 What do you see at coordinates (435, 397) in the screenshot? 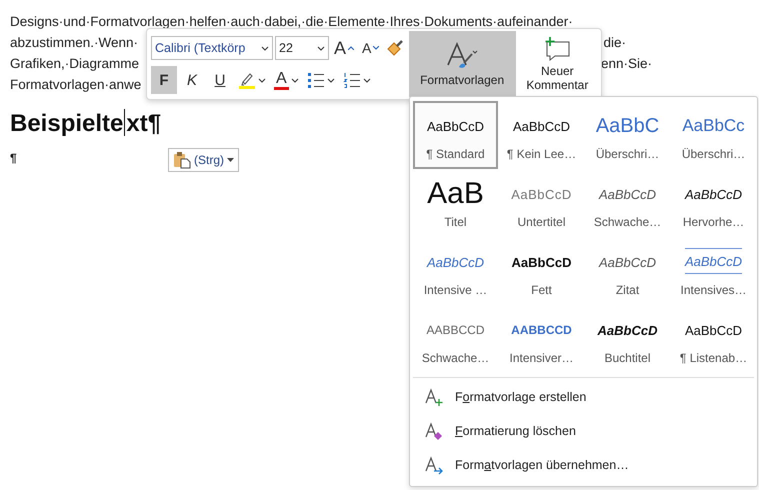
I see `letter-plus-icon` at bounding box center [435, 397].